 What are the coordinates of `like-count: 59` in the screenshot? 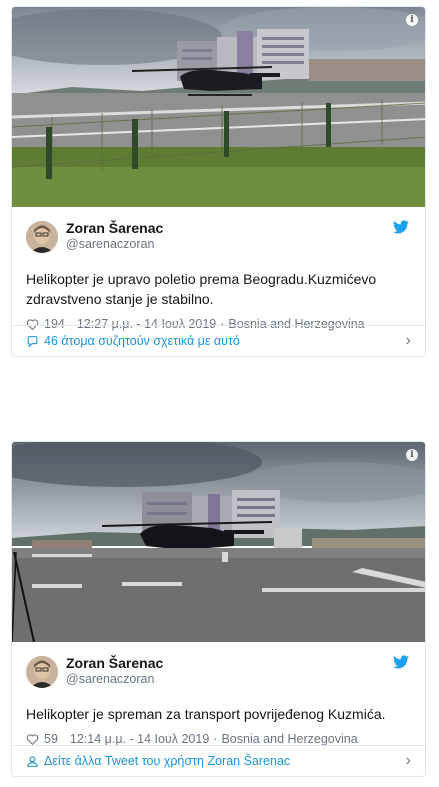 It's located at (51, 739).